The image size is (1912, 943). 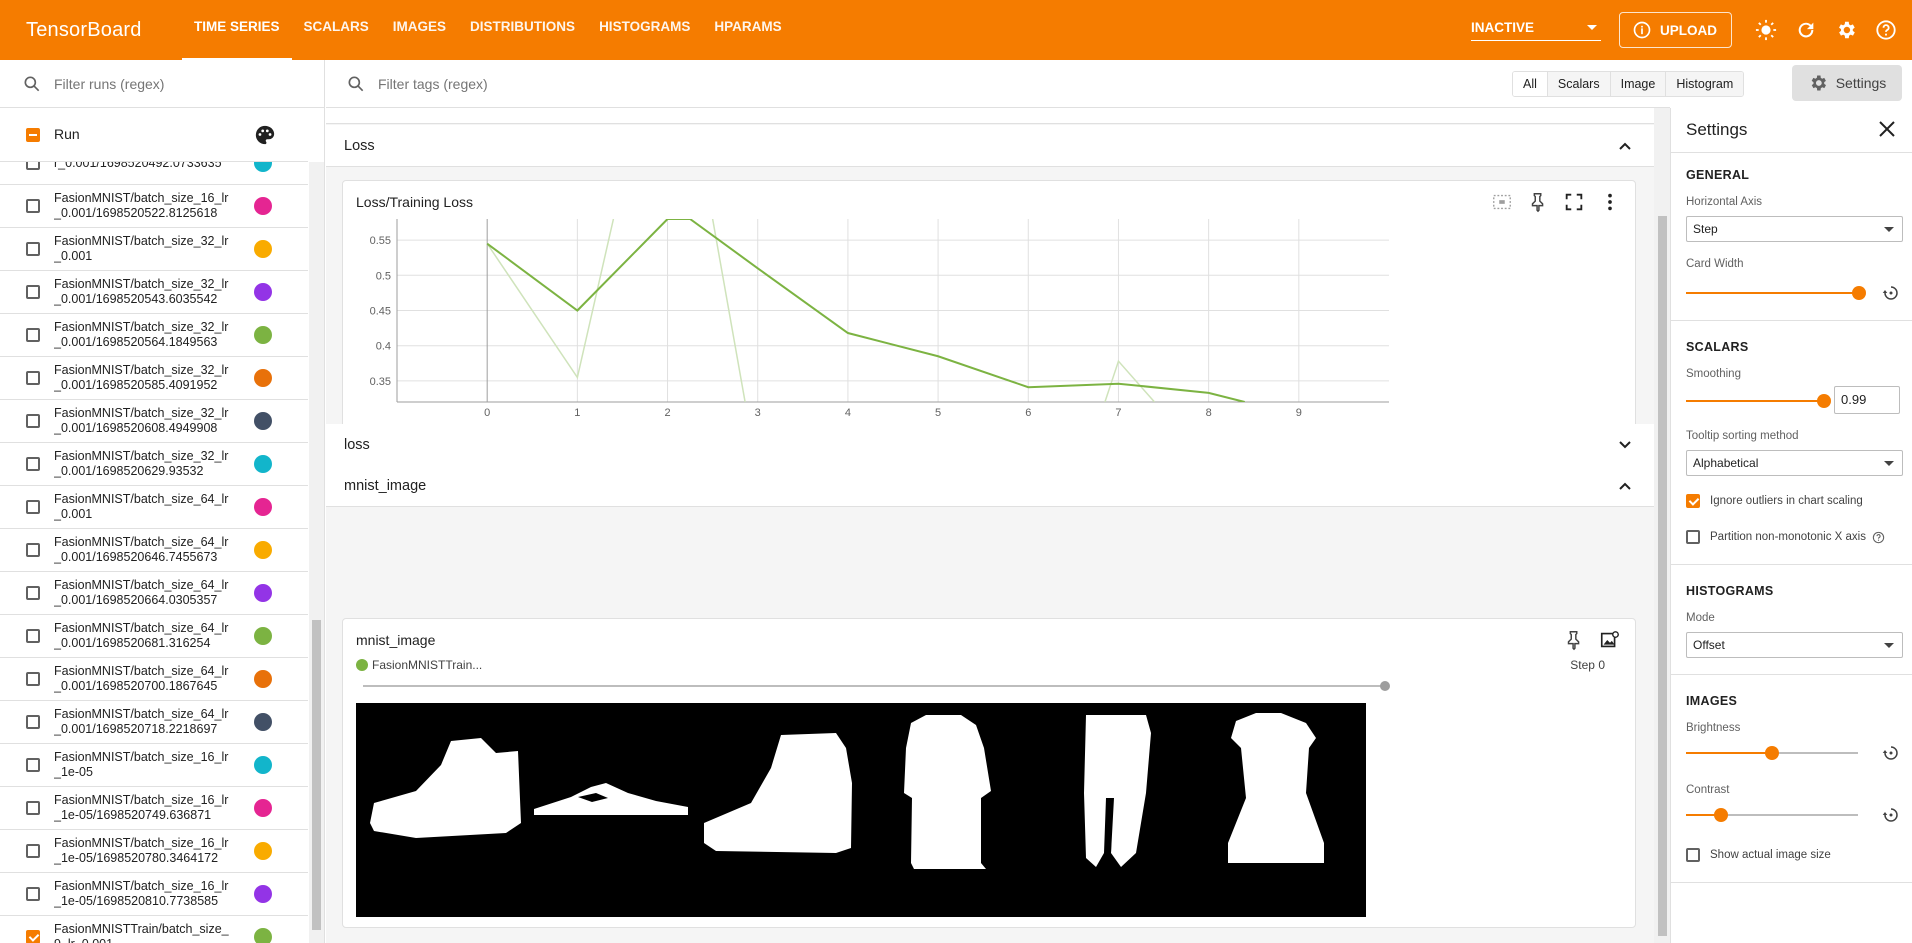 I want to click on fit-domain-icon, so click(x=1502, y=202).